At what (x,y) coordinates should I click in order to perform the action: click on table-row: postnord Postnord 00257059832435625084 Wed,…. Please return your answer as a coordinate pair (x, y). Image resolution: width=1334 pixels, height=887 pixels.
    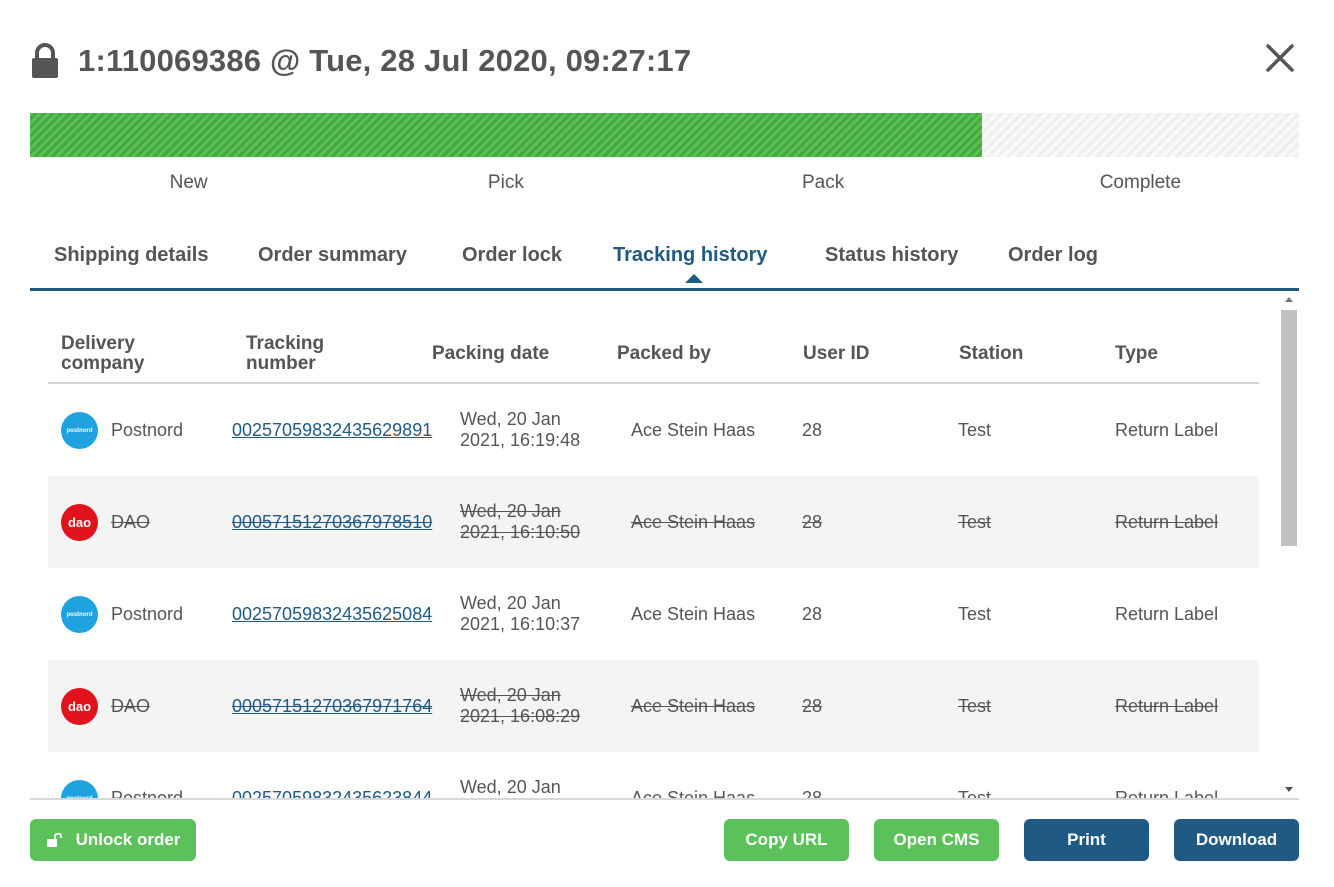
    Looking at the image, I should click on (653, 614).